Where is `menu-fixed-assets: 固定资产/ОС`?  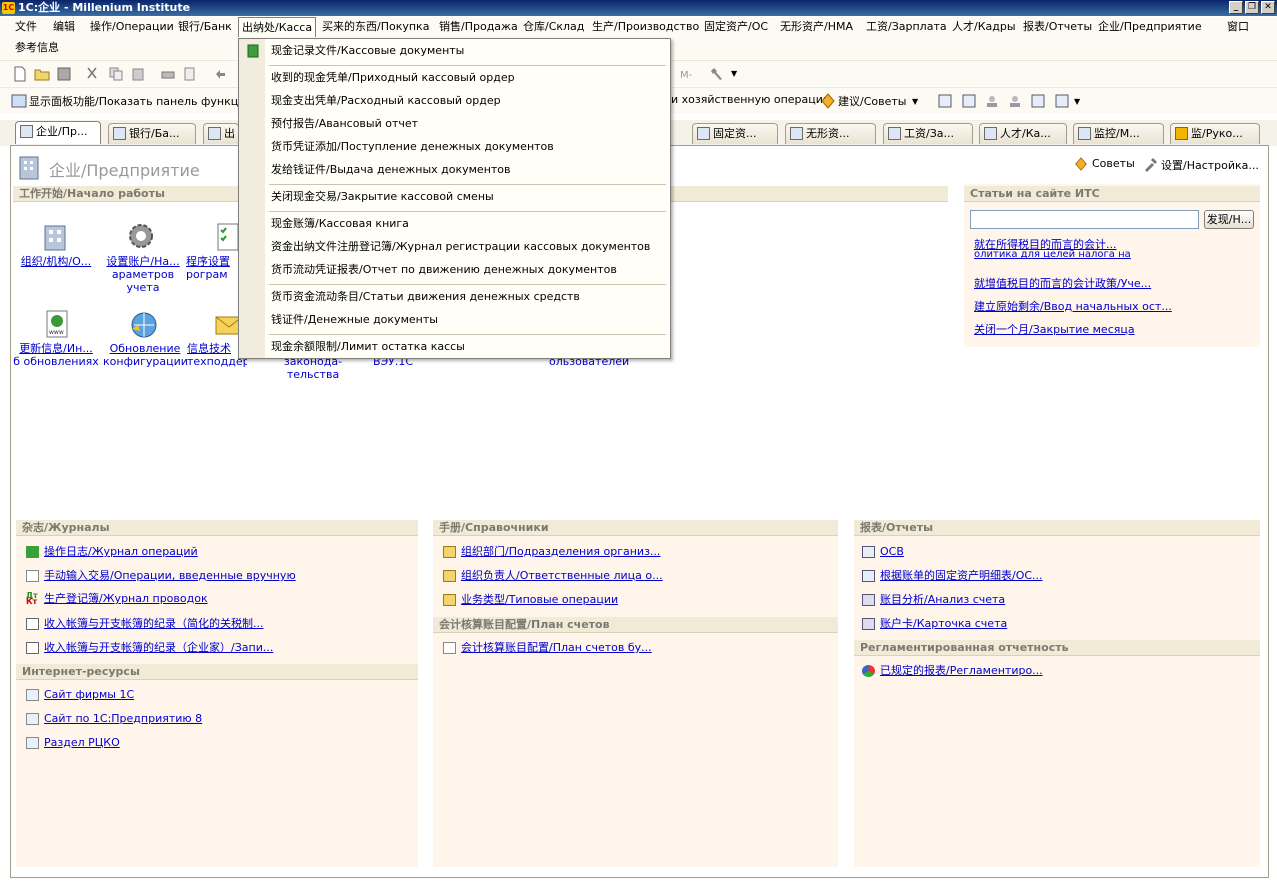 menu-fixed-assets: 固定资产/ОС is located at coordinates (736, 27).